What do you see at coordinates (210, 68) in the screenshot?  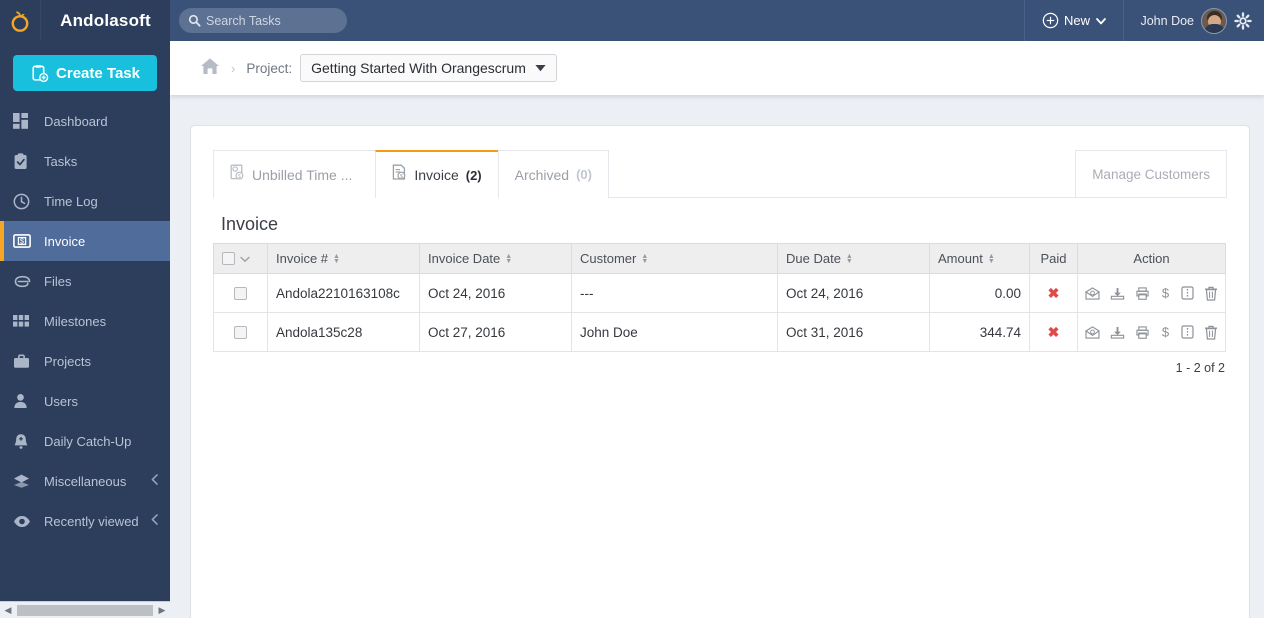 I see `home-icon` at bounding box center [210, 68].